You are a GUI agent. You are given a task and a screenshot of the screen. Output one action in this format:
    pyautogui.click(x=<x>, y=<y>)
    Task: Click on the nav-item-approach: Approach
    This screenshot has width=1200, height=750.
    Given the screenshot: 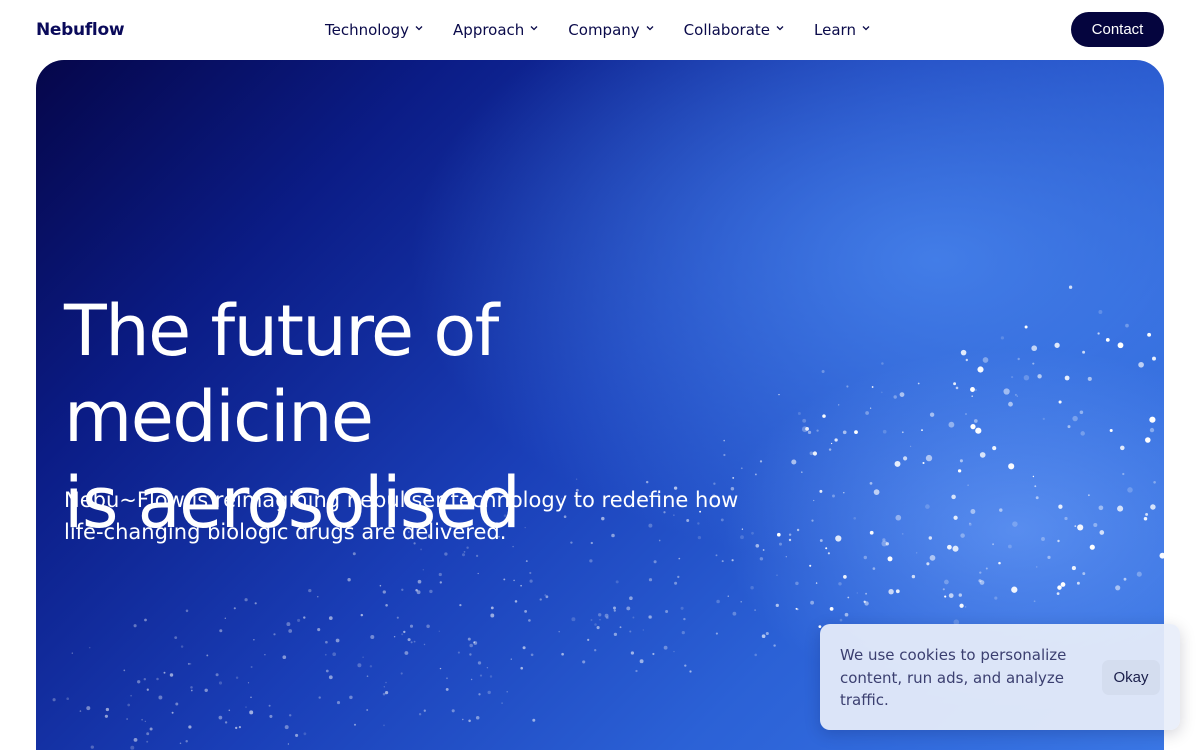 What is the action you would take?
    pyautogui.click(x=495, y=30)
    